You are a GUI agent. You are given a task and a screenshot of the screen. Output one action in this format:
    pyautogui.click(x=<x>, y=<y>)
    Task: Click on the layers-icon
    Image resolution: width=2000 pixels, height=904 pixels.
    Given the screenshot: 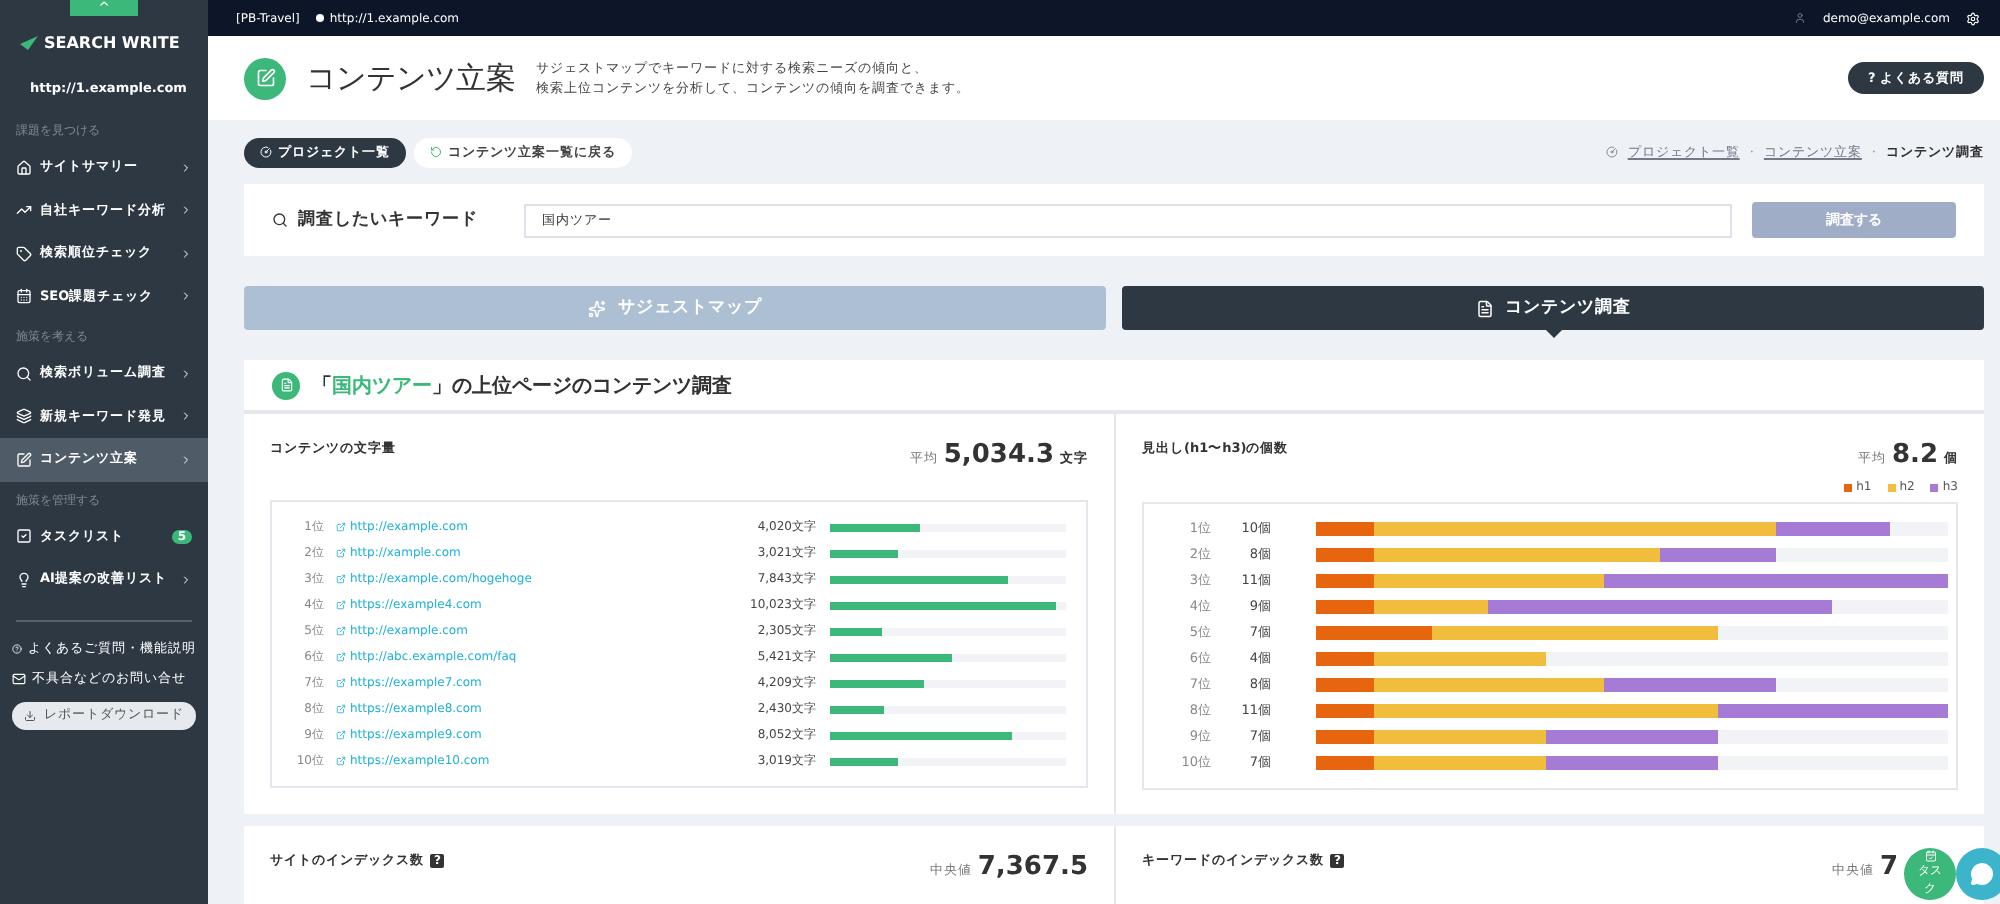 What is the action you would take?
    pyautogui.click(x=24, y=416)
    